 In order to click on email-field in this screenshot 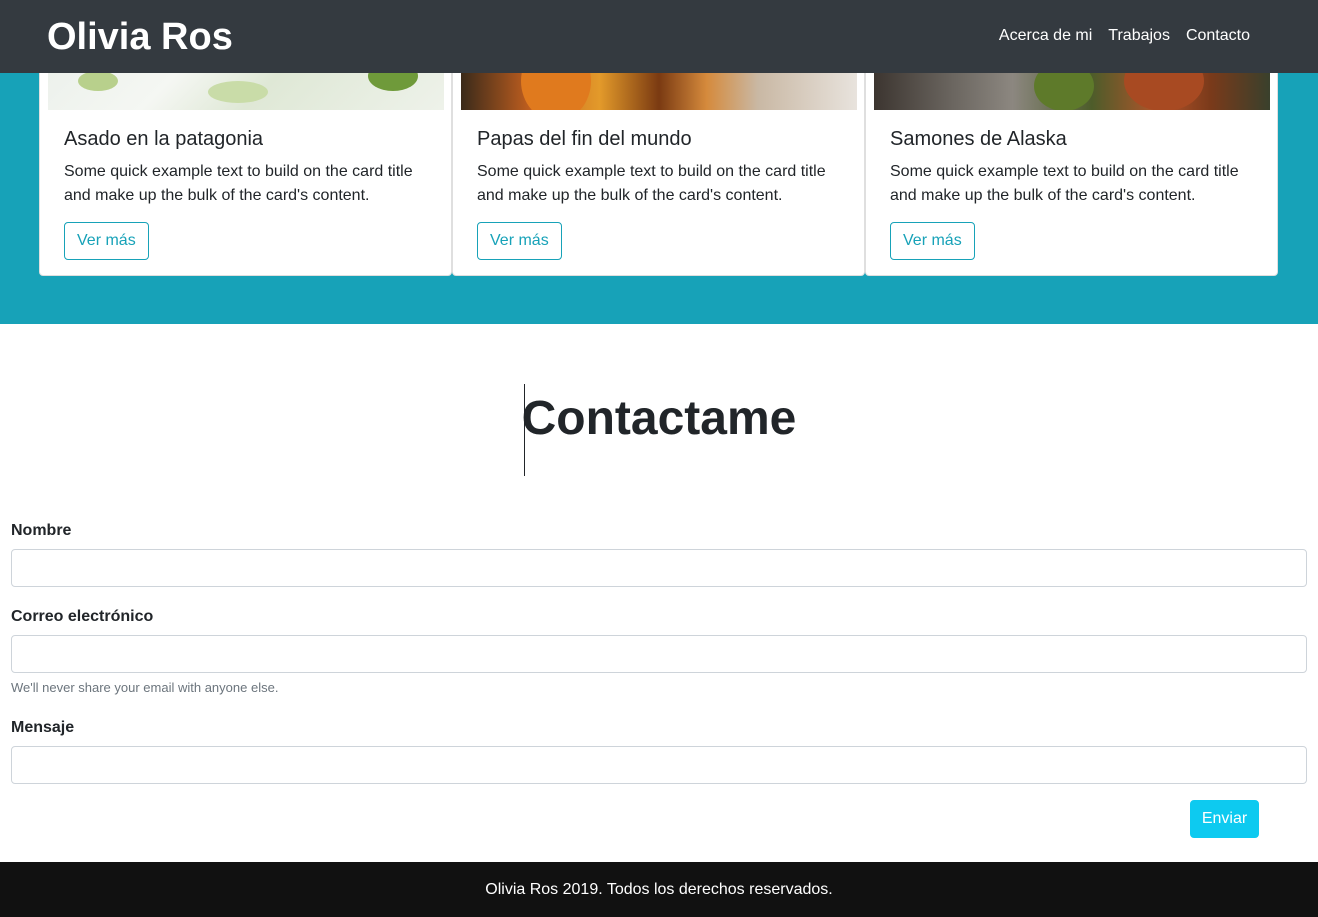, I will do `click(659, 654)`.